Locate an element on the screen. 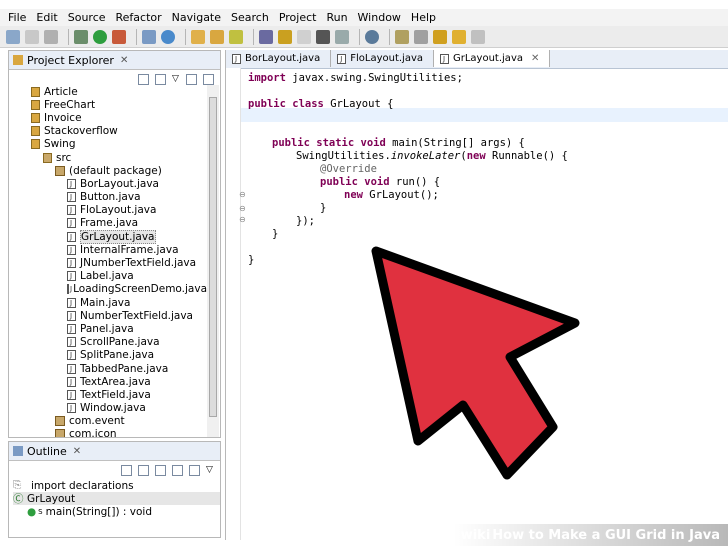 Image resolution: width=728 pixels, height=546 pixels. menu-help: Help is located at coordinates (423, 17).